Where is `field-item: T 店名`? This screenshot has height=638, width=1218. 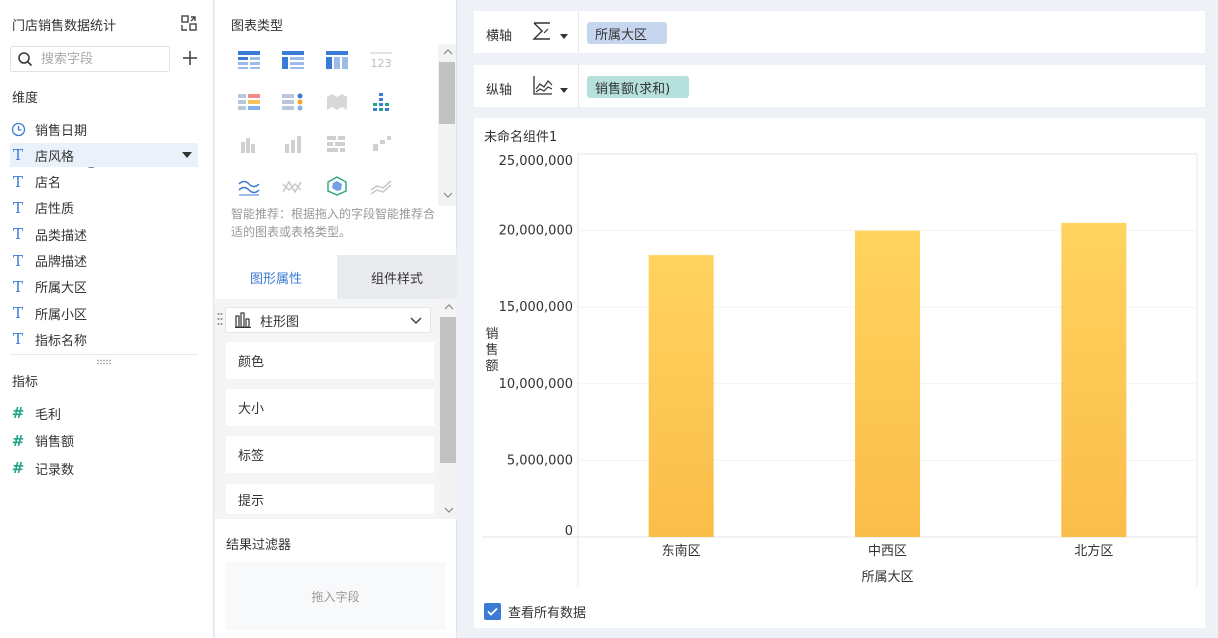 field-item: T 店名 is located at coordinates (104, 182).